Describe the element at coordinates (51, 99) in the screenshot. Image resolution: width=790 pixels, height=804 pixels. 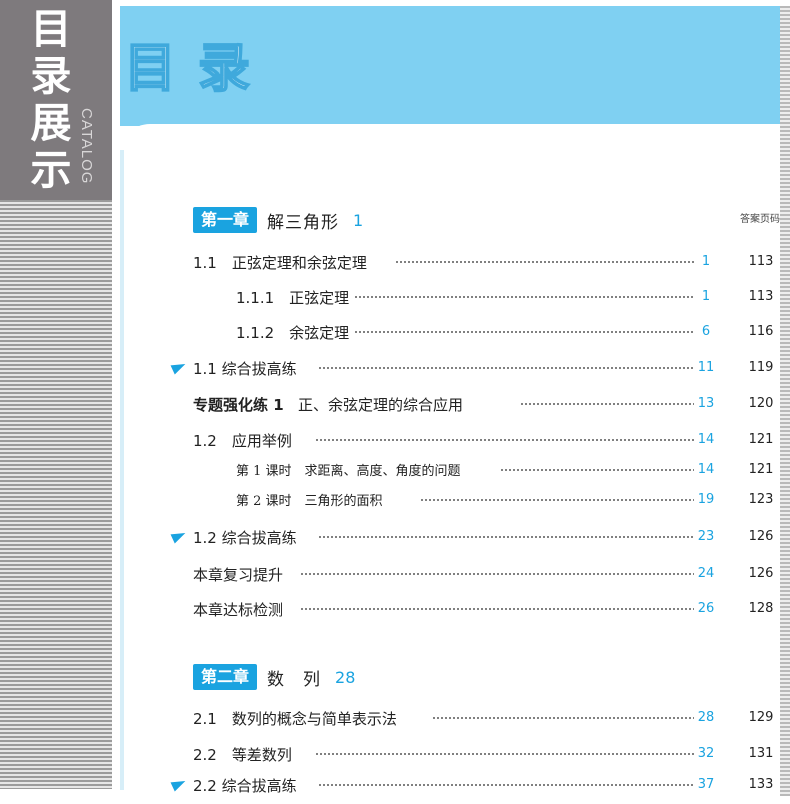
I see `side-banner-title: 目录展示` at that location.